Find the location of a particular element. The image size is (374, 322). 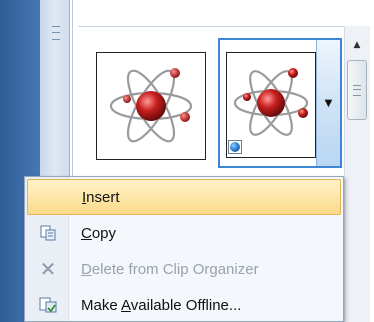

menu-item-insert: Insert is located at coordinates (184, 197).